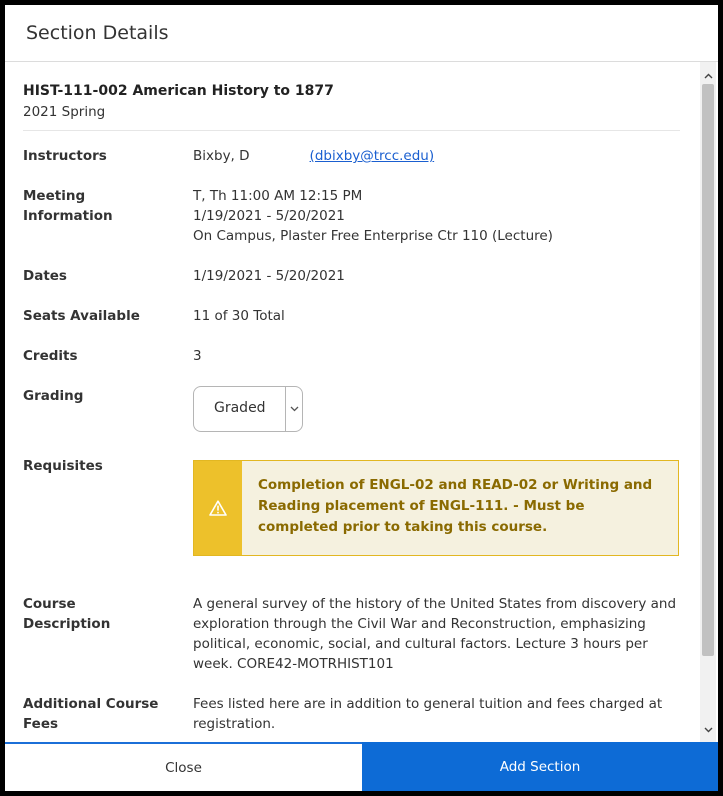 This screenshot has height=796, width=723. I want to click on add-section-button: Add Section, so click(540, 766).